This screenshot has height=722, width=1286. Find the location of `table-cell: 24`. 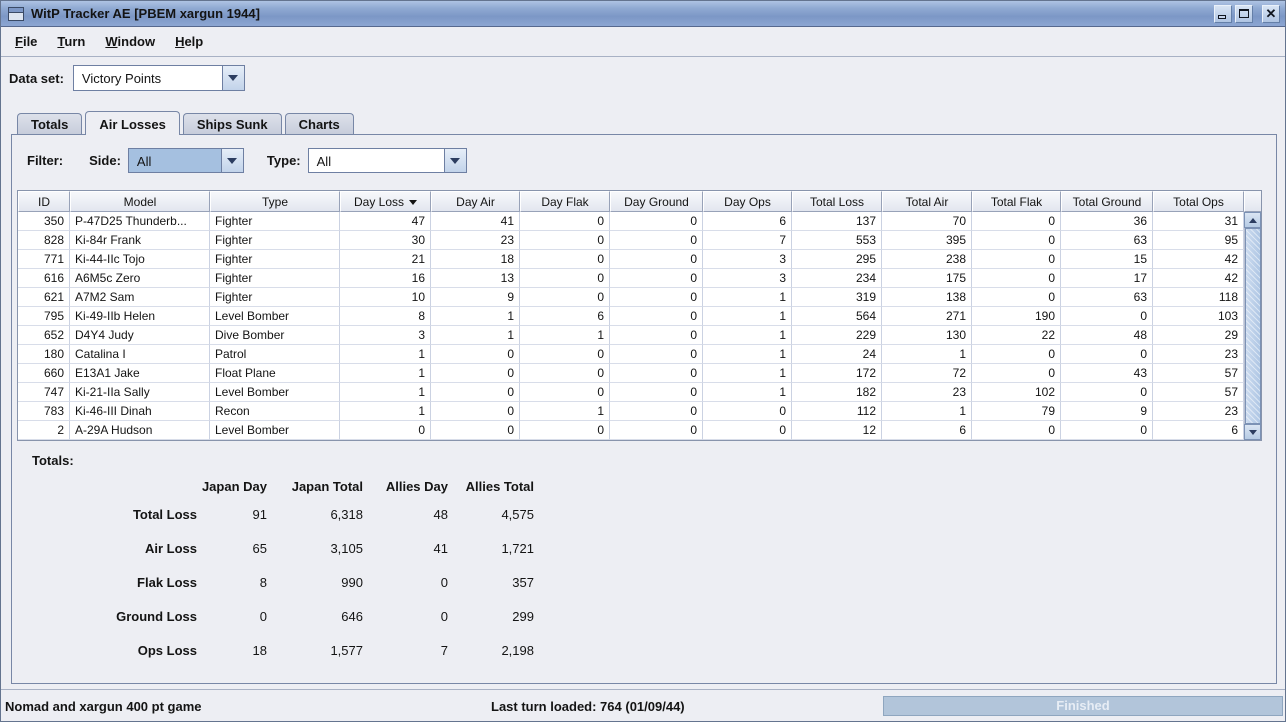

table-cell: 24 is located at coordinates (837, 354).